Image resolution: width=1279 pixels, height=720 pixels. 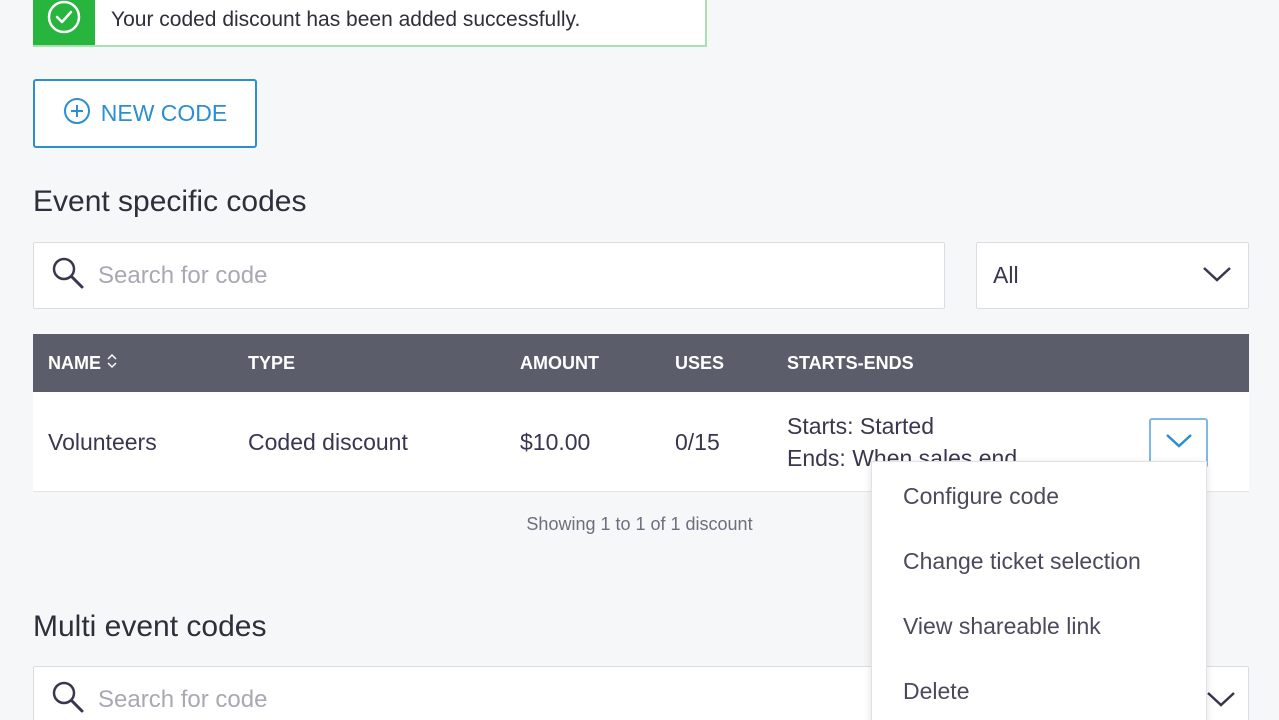 What do you see at coordinates (555, 441) in the screenshot?
I see `cell-amount: $10.00` at bounding box center [555, 441].